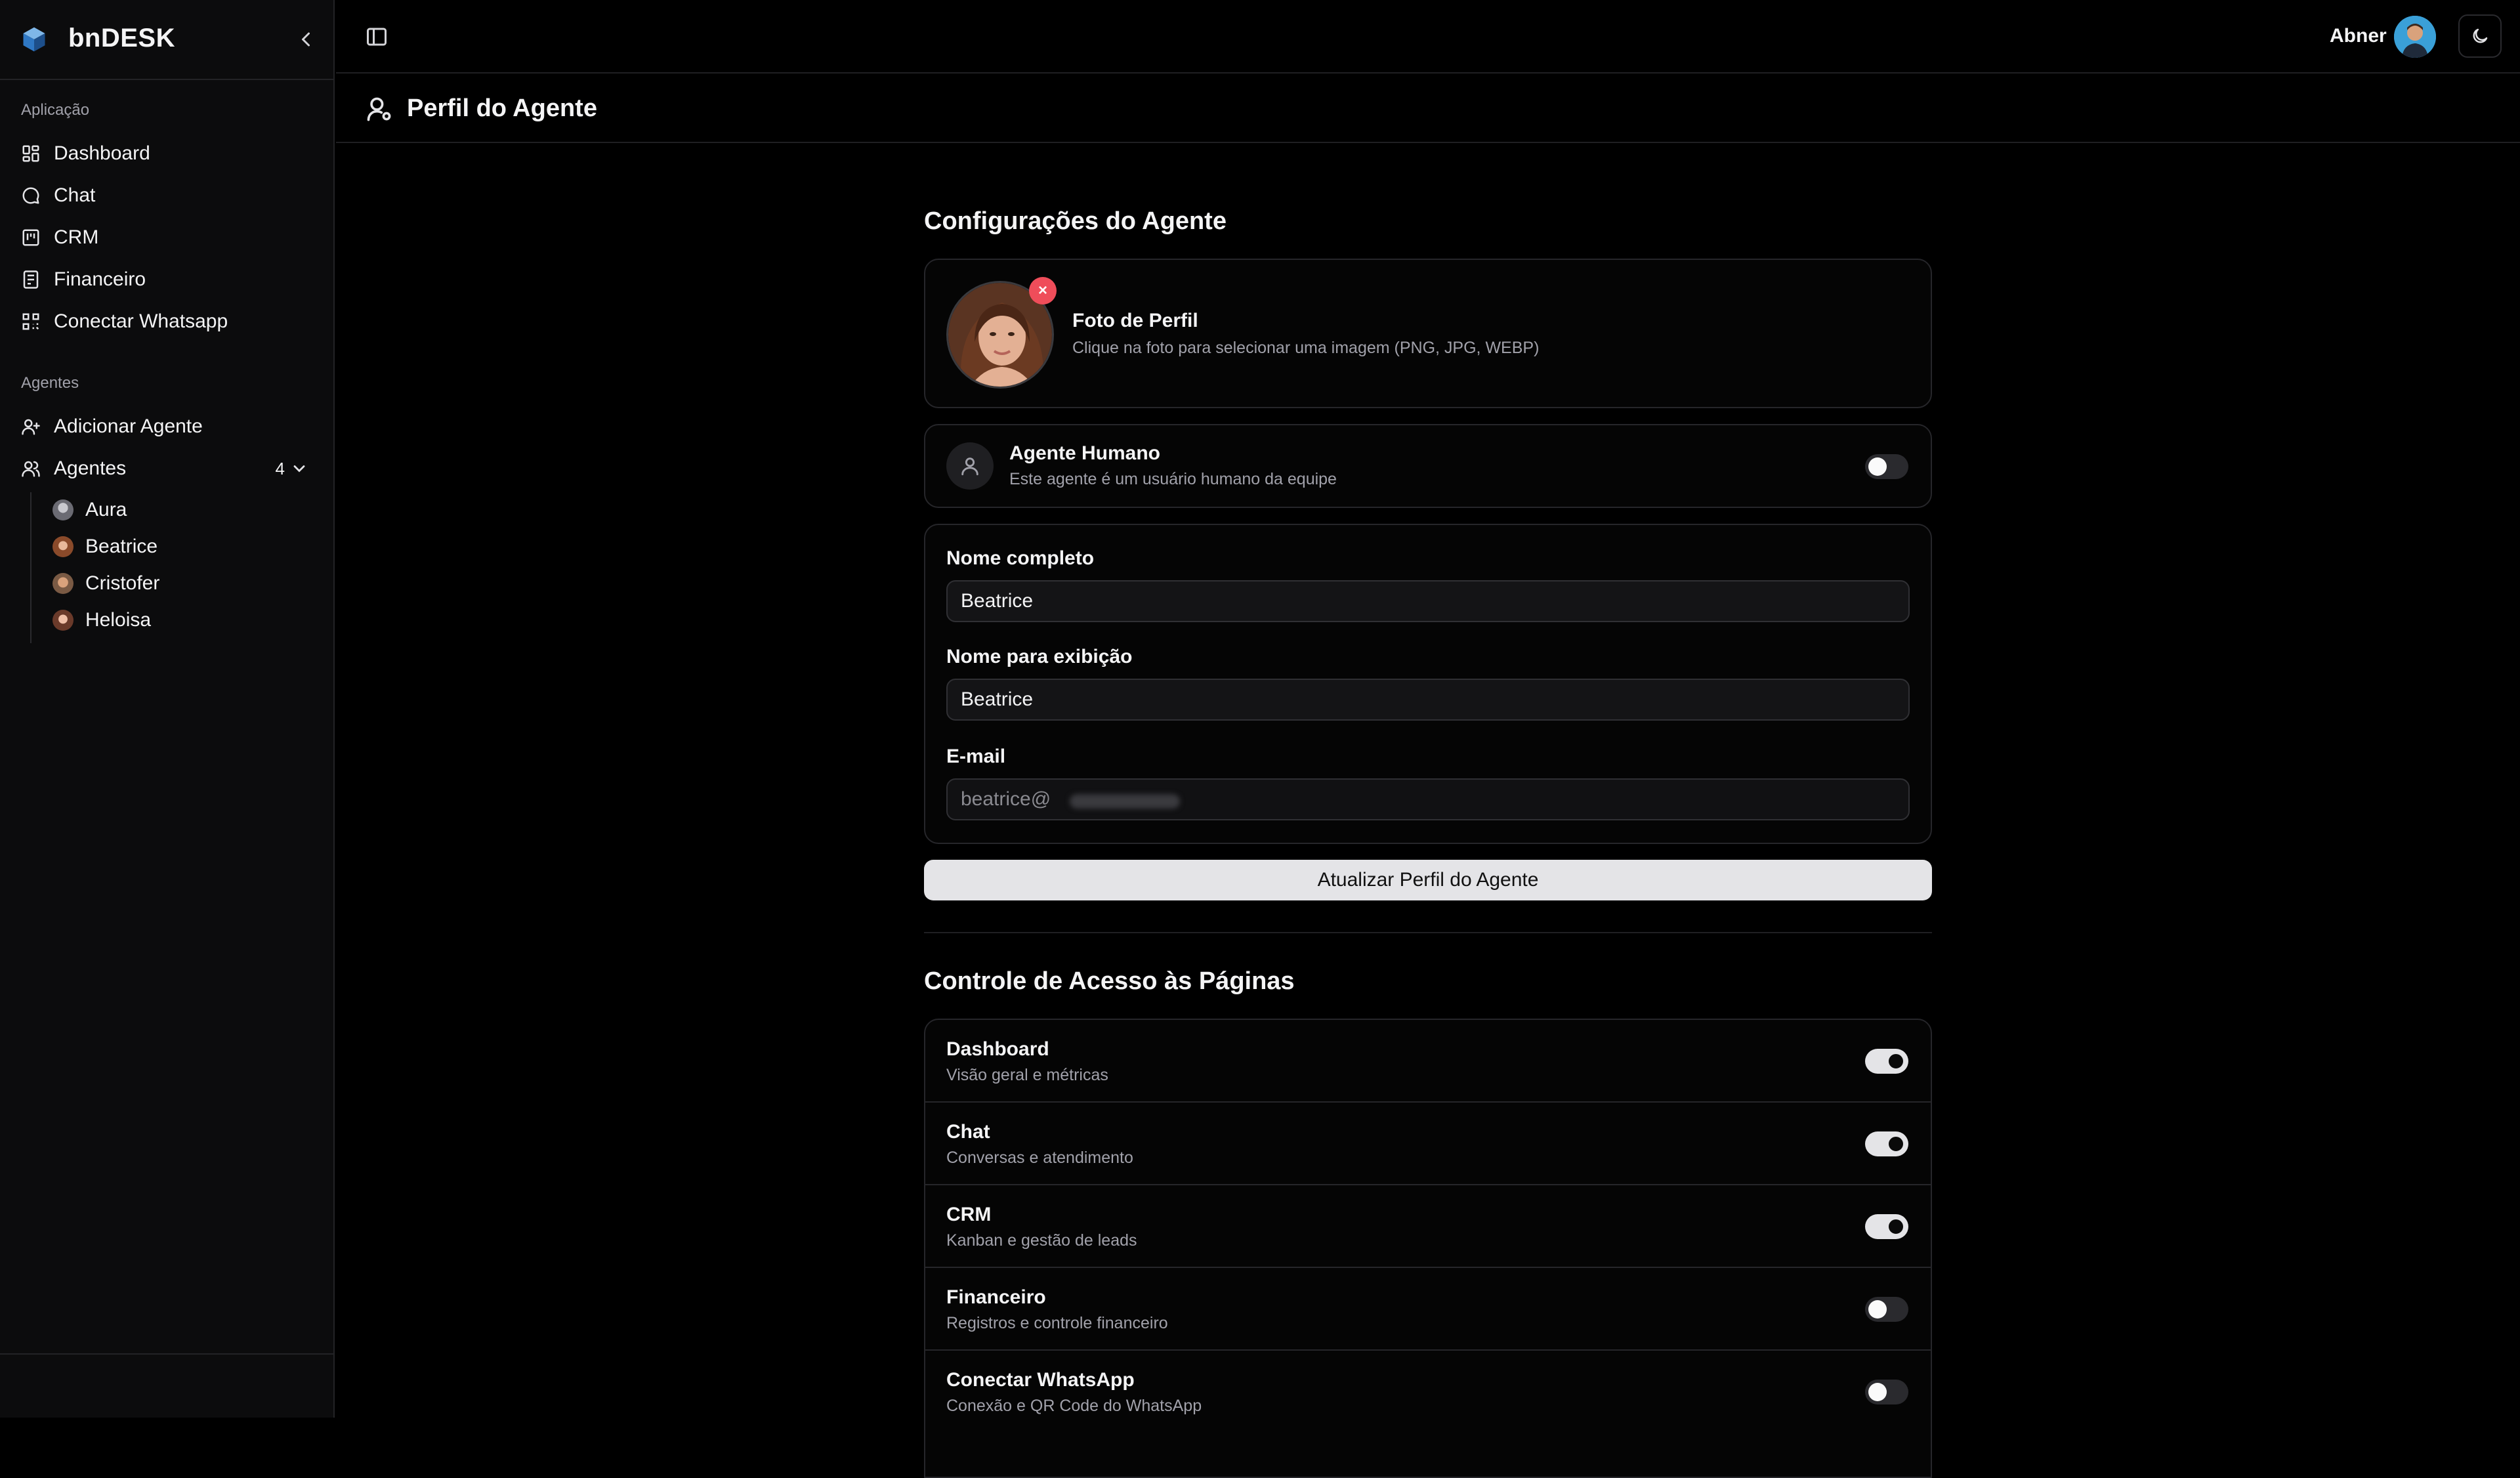  Describe the element at coordinates (1428, 1144) in the screenshot. I see `access-row-chat: Chat Conversas e atendimento` at that location.